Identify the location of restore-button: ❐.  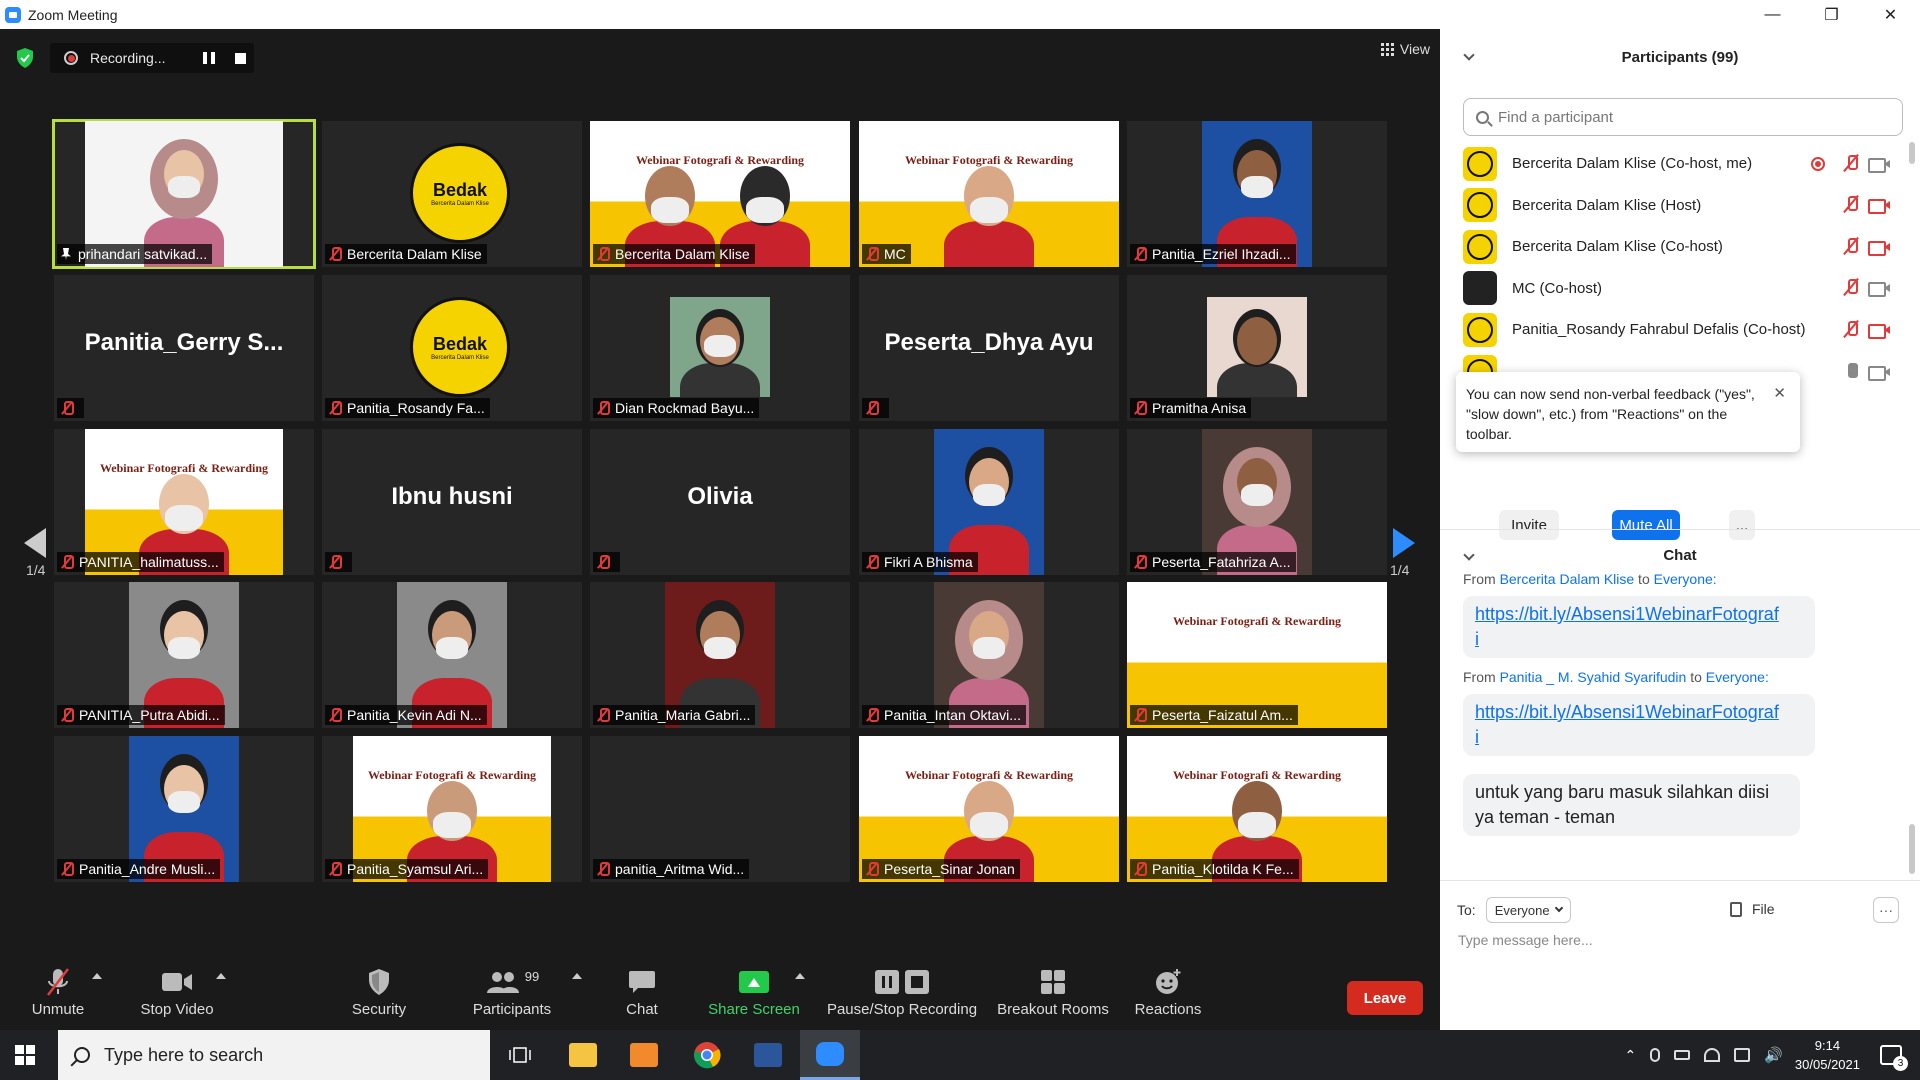
(1831, 14).